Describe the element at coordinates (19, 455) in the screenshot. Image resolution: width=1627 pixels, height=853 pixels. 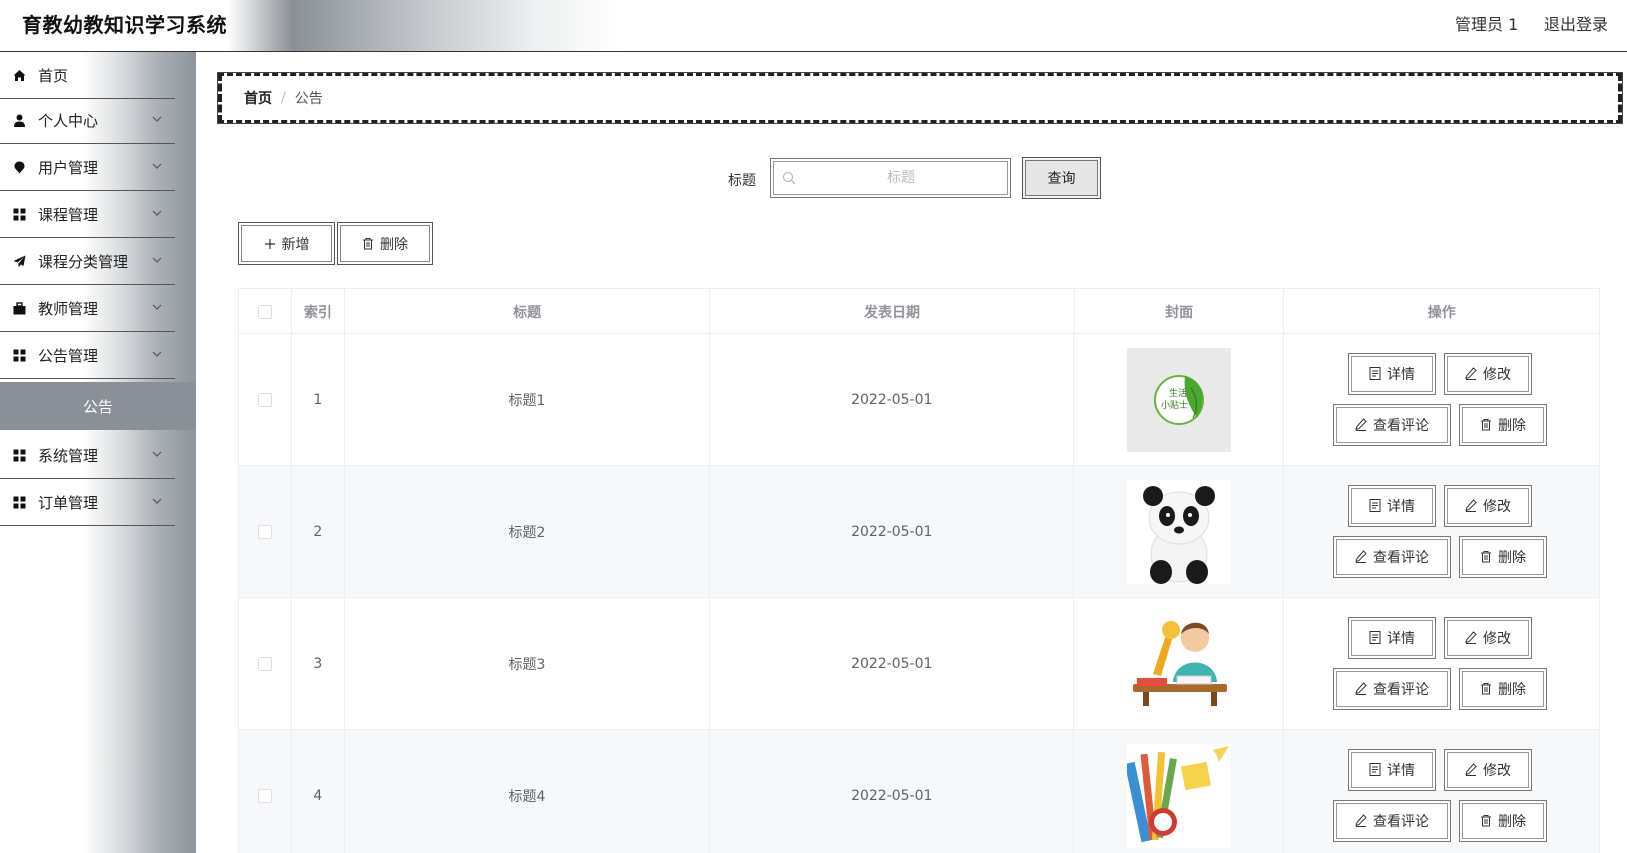
I see `grid-icon` at that location.